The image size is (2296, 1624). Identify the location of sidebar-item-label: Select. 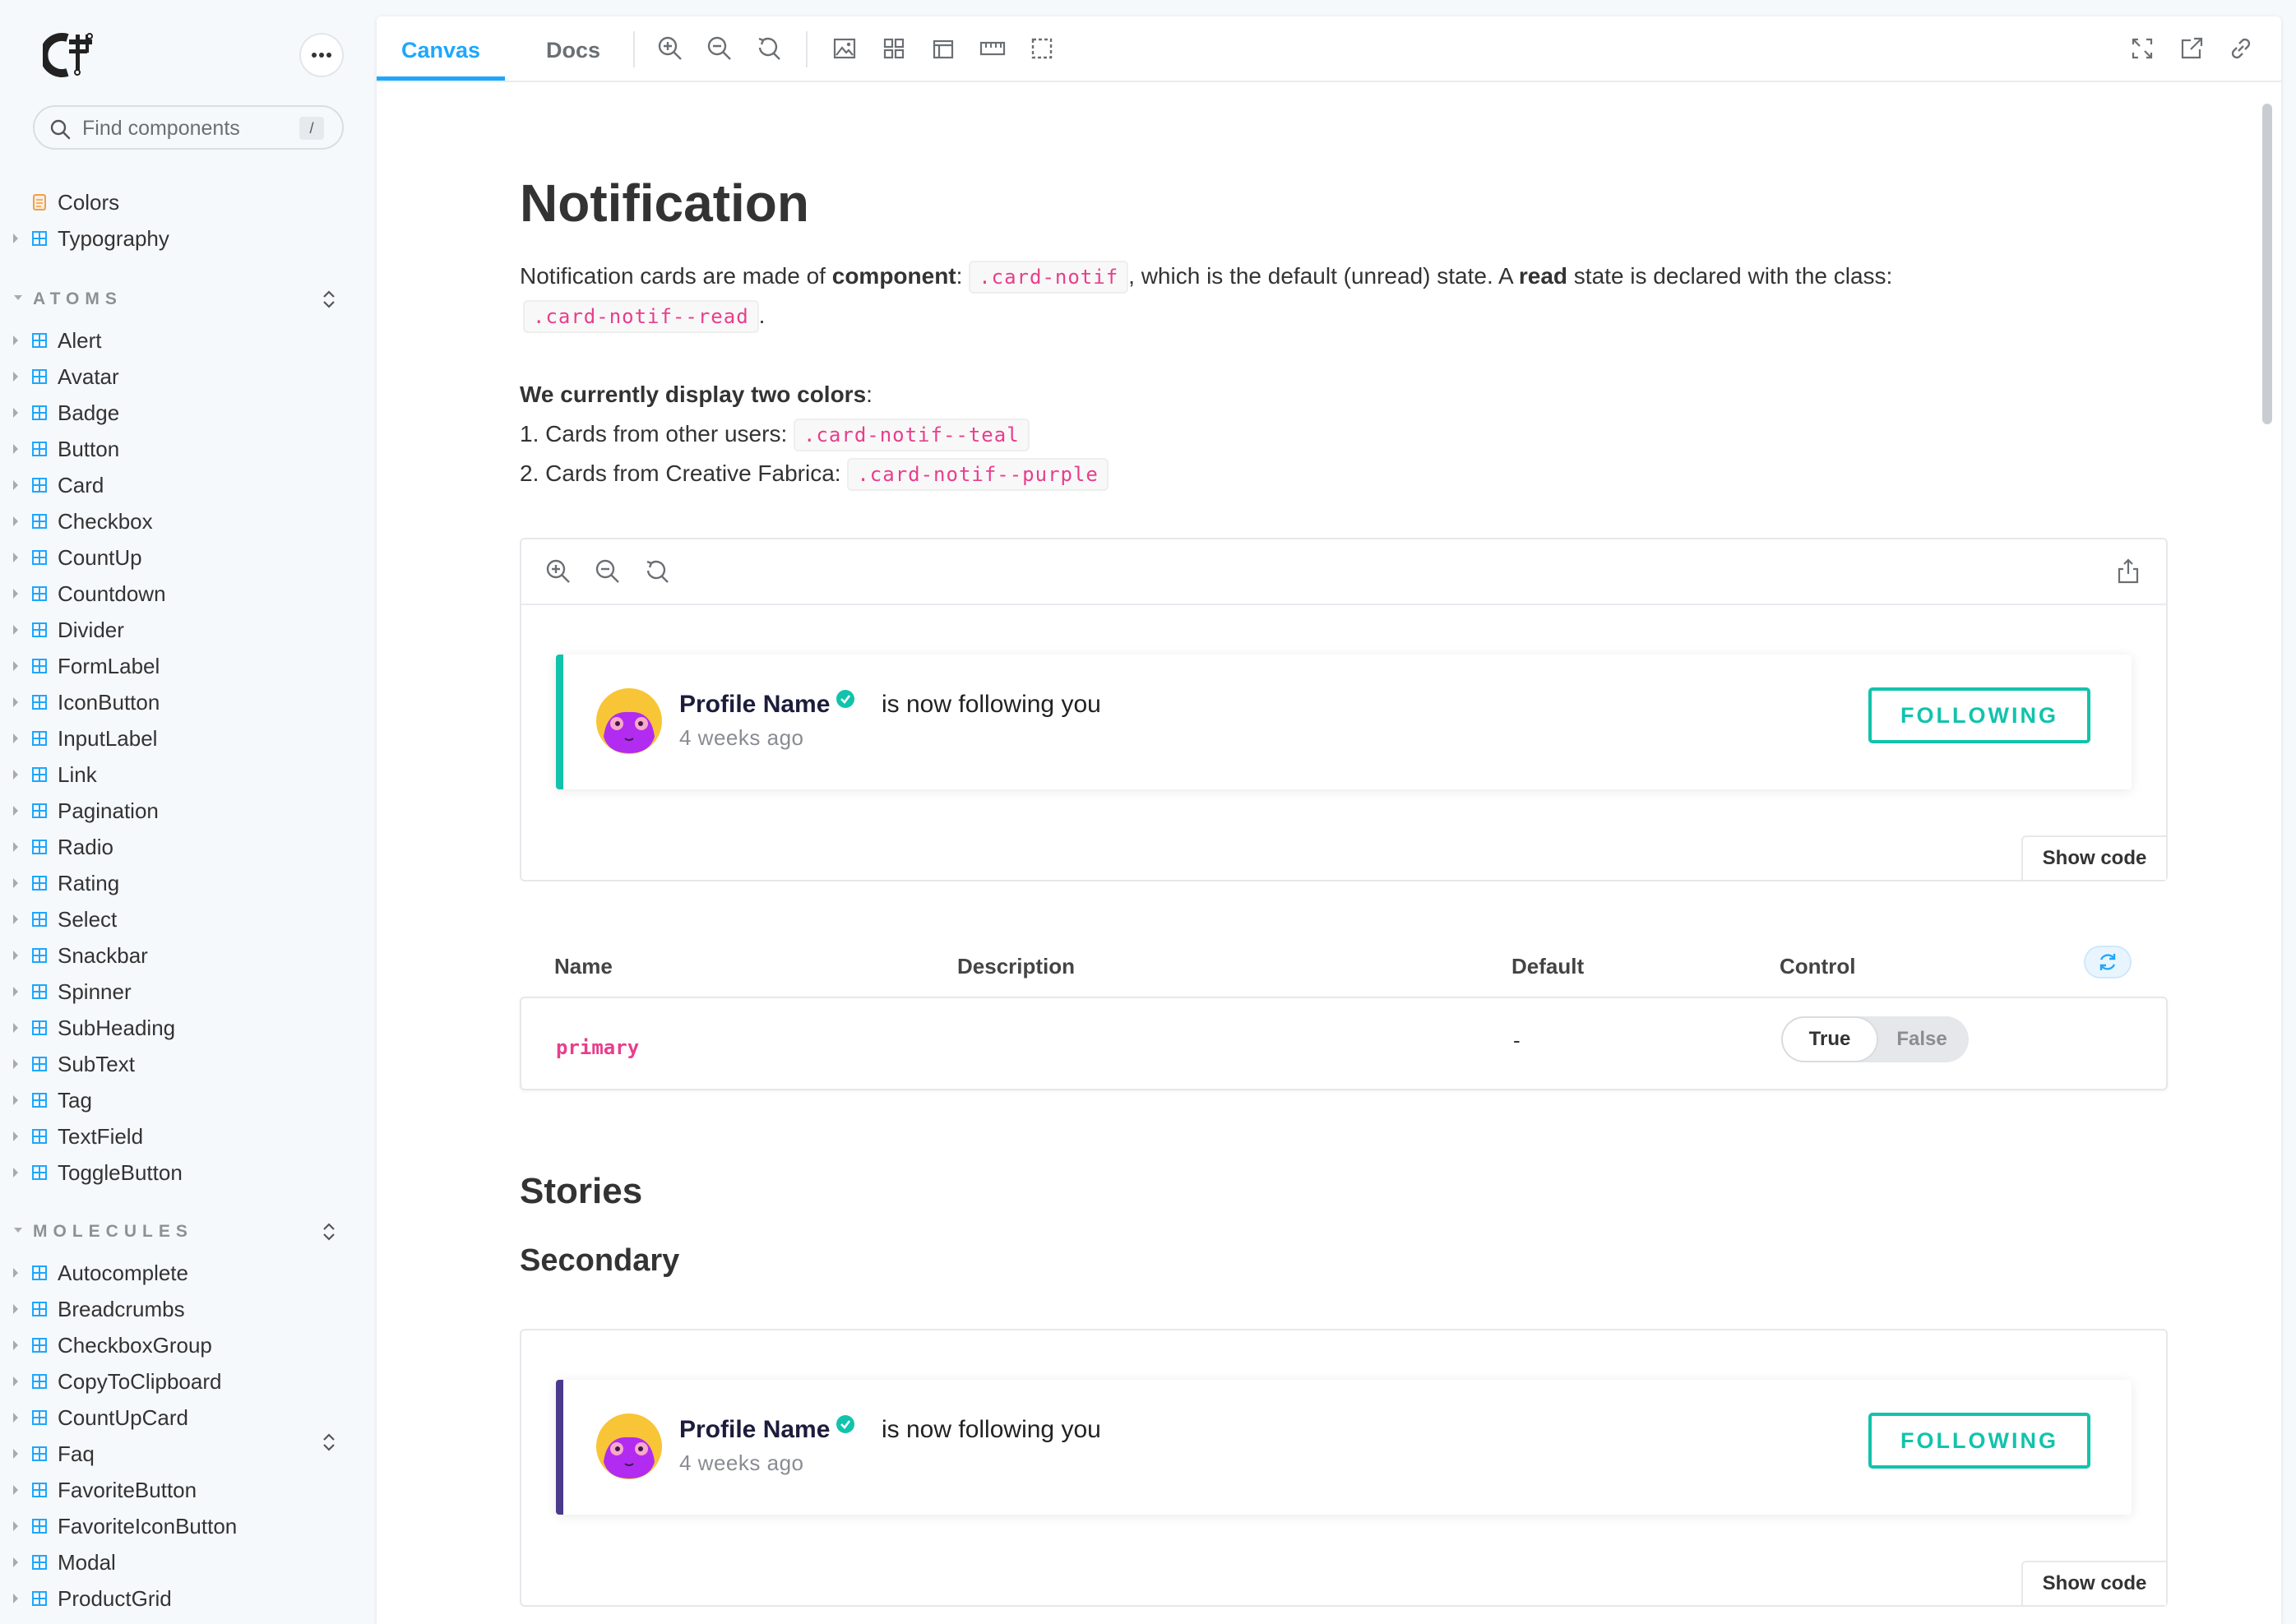
(88, 919).